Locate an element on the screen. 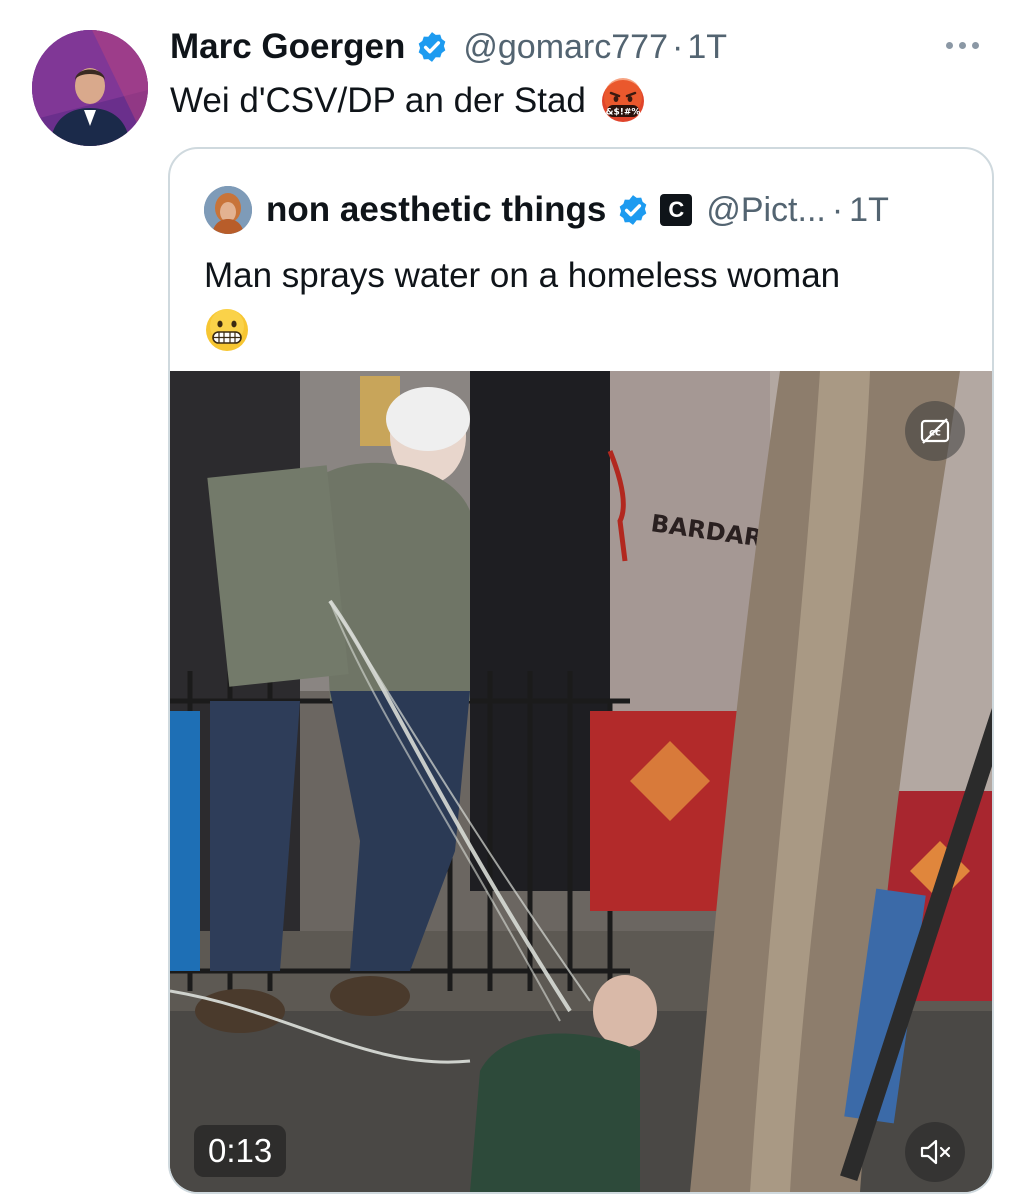 This screenshot has height=1200, width=1023. quoted-tweet-header: non aesthetic things C @Pict... · 1T is located at coordinates (546, 210).